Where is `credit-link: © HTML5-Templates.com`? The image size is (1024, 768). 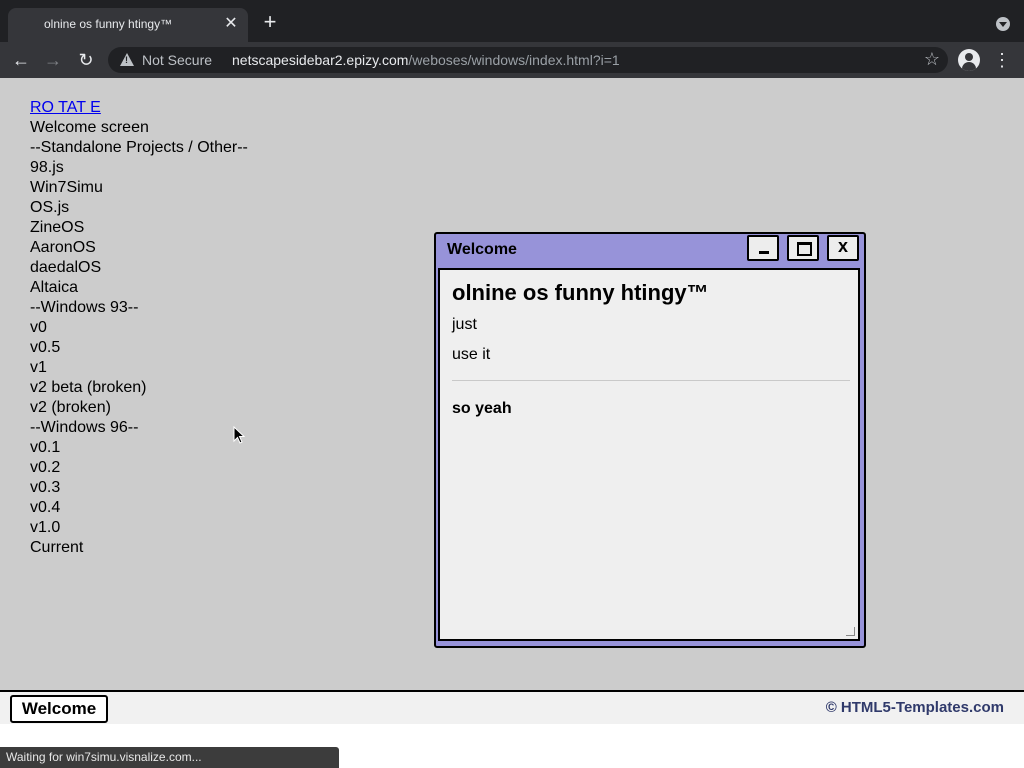
credit-link: © HTML5-Templates.com is located at coordinates (915, 707).